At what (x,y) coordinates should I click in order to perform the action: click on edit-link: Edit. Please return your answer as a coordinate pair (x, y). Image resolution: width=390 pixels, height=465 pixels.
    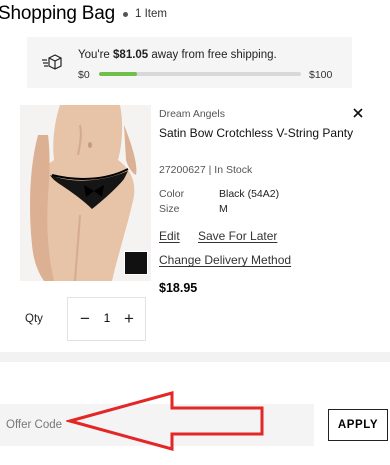
    Looking at the image, I should click on (169, 236).